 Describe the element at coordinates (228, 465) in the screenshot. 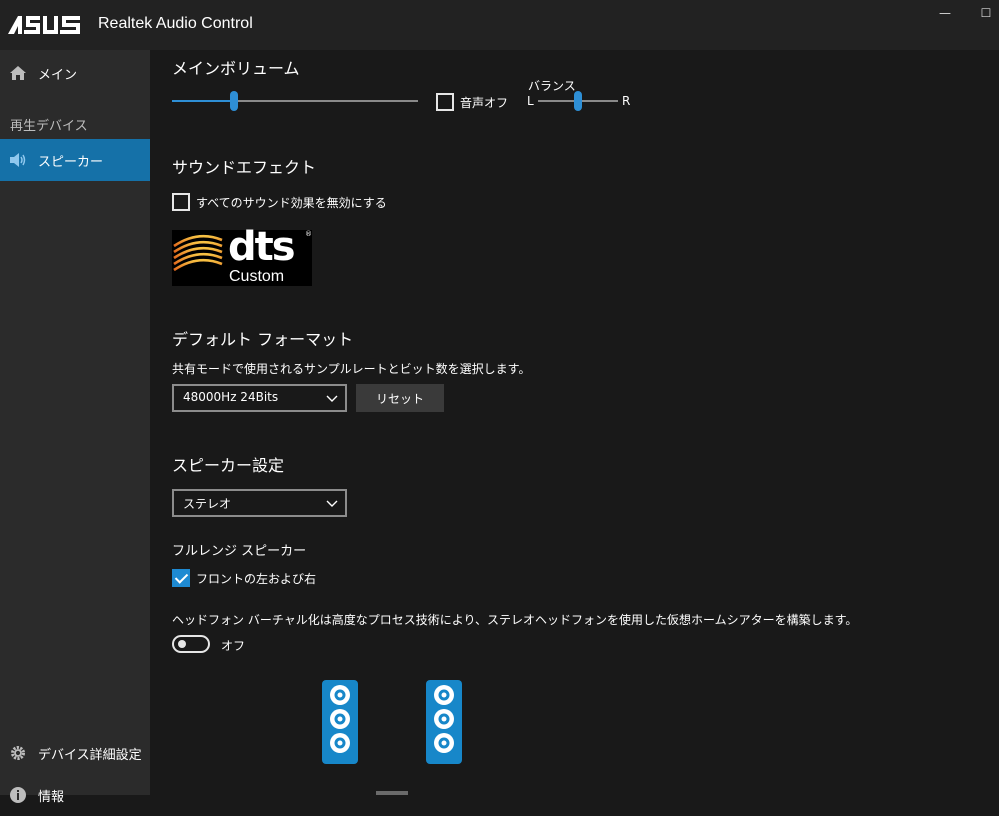

I see `speaker-settings-title: スピーカー設定` at that location.